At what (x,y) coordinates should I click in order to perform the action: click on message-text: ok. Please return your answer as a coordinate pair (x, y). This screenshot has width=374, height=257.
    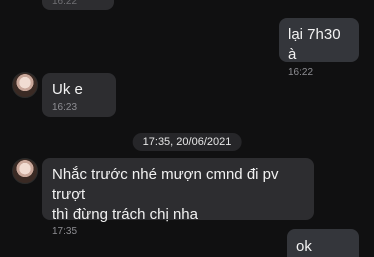
    Looking at the image, I should click on (304, 246).